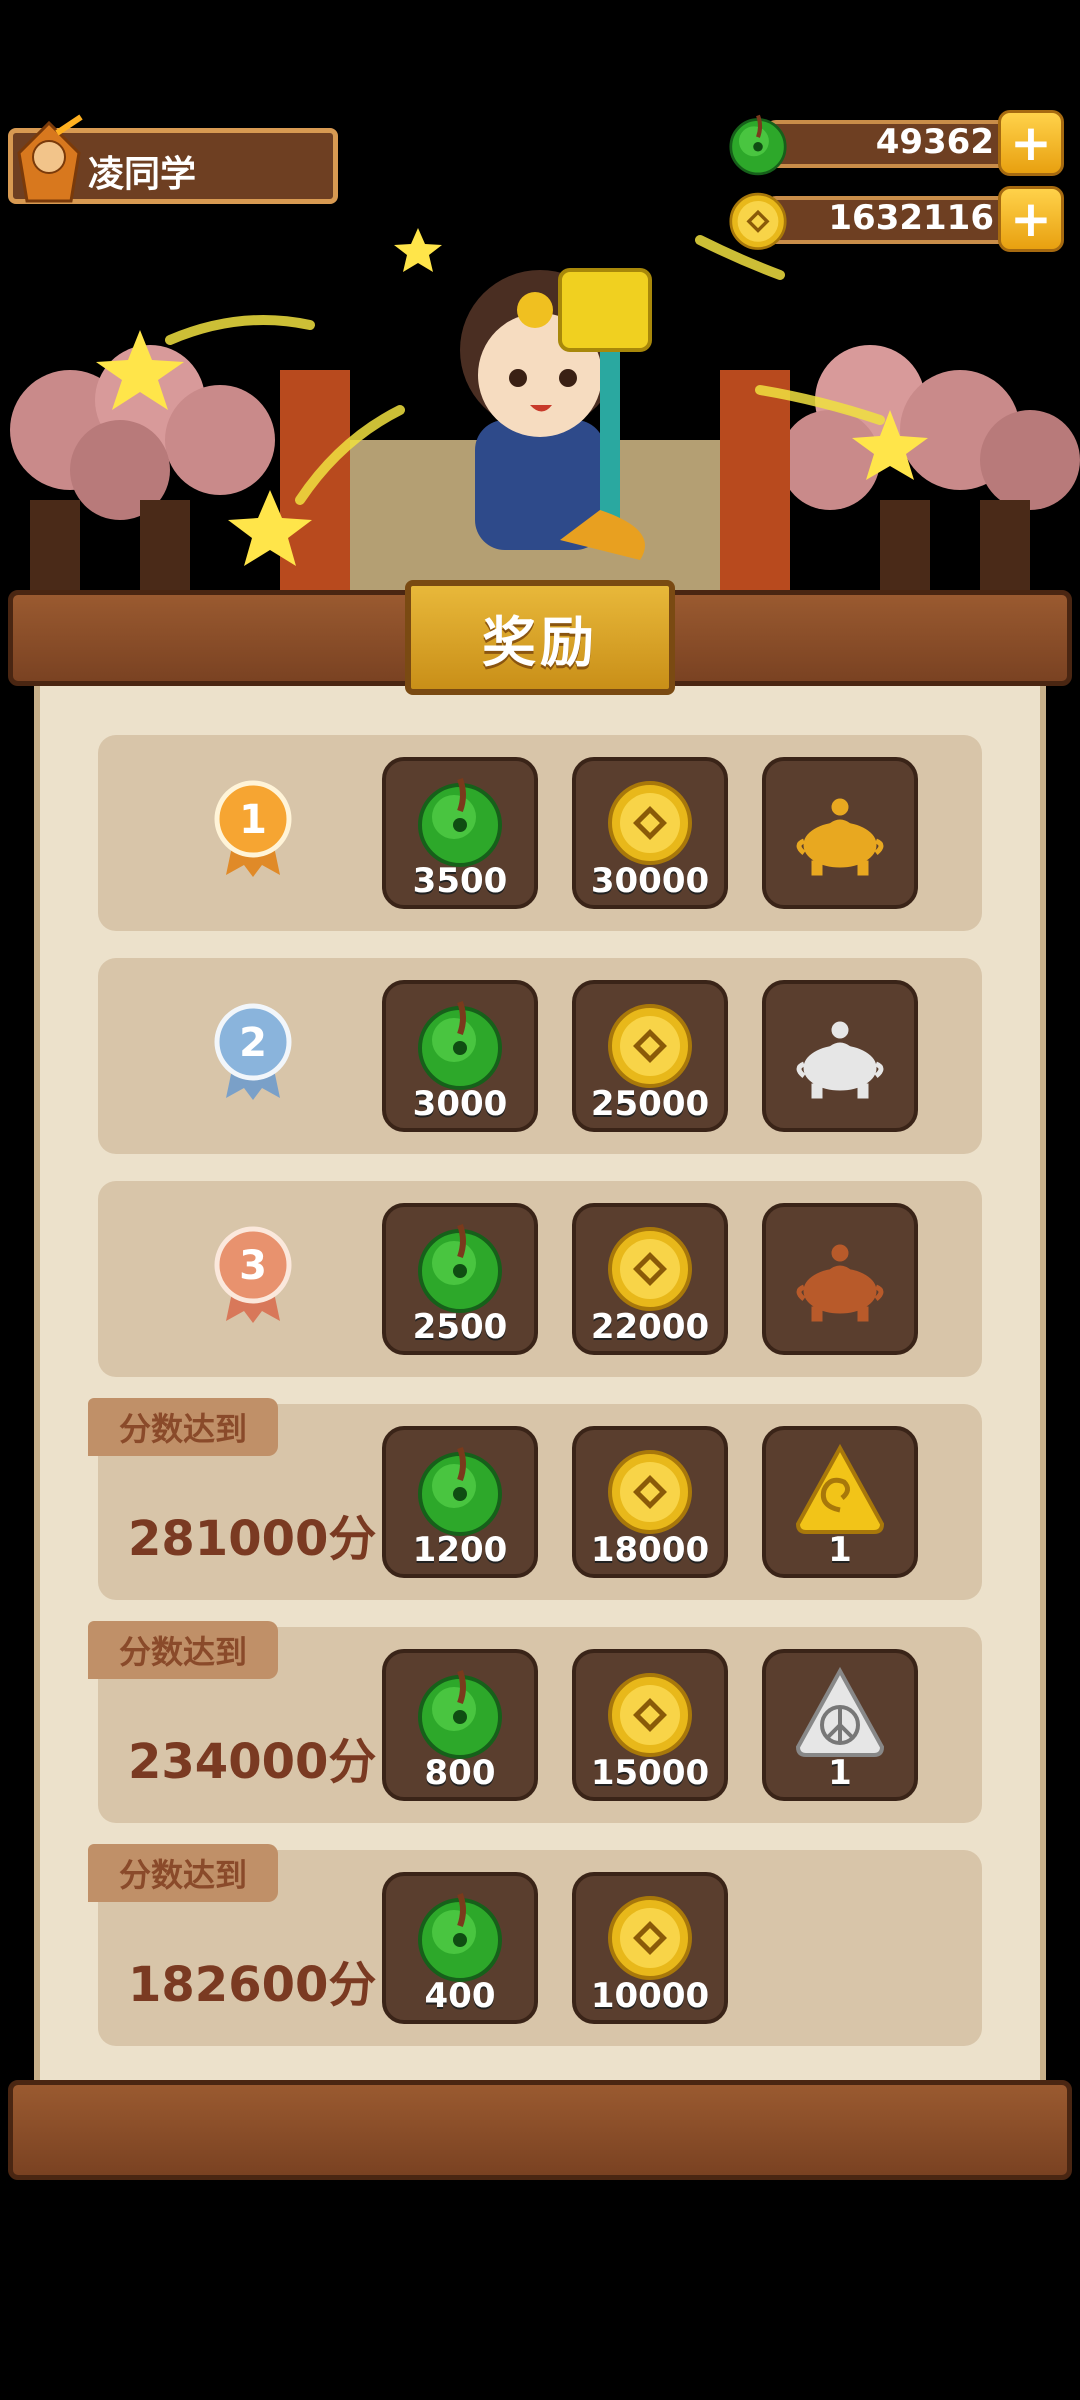  I want to click on jade-reward-slot: 400, so click(460, 1948).